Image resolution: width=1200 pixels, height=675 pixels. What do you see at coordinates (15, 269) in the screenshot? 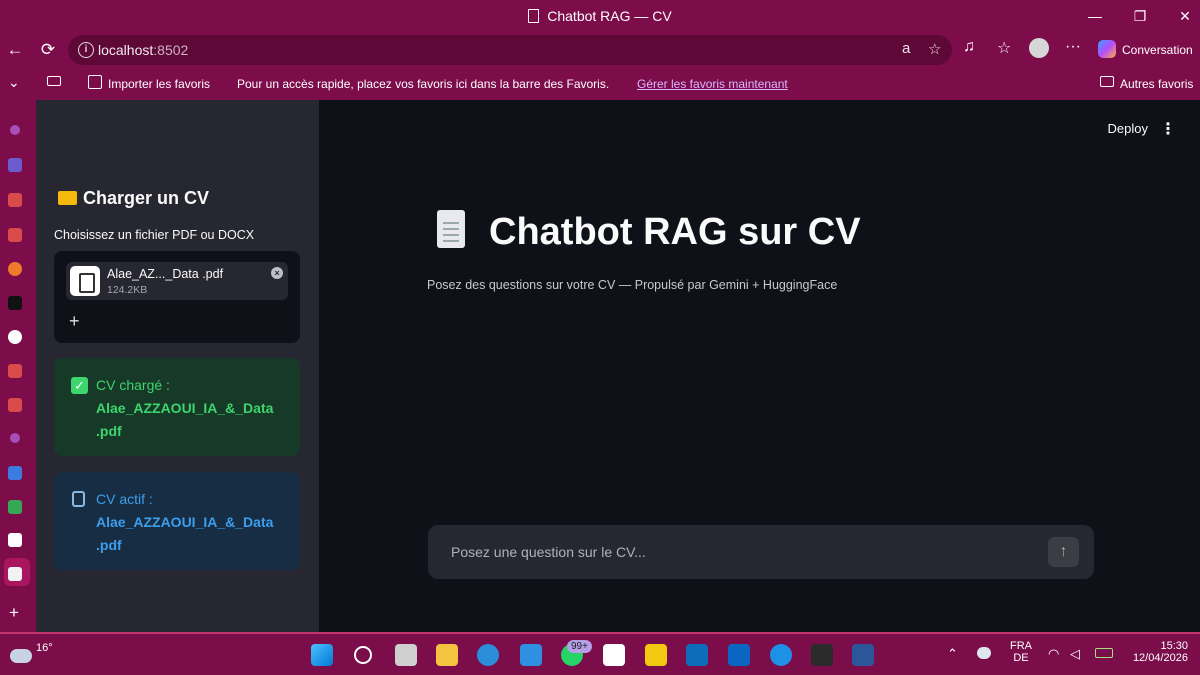
I see `claude-icon` at bounding box center [15, 269].